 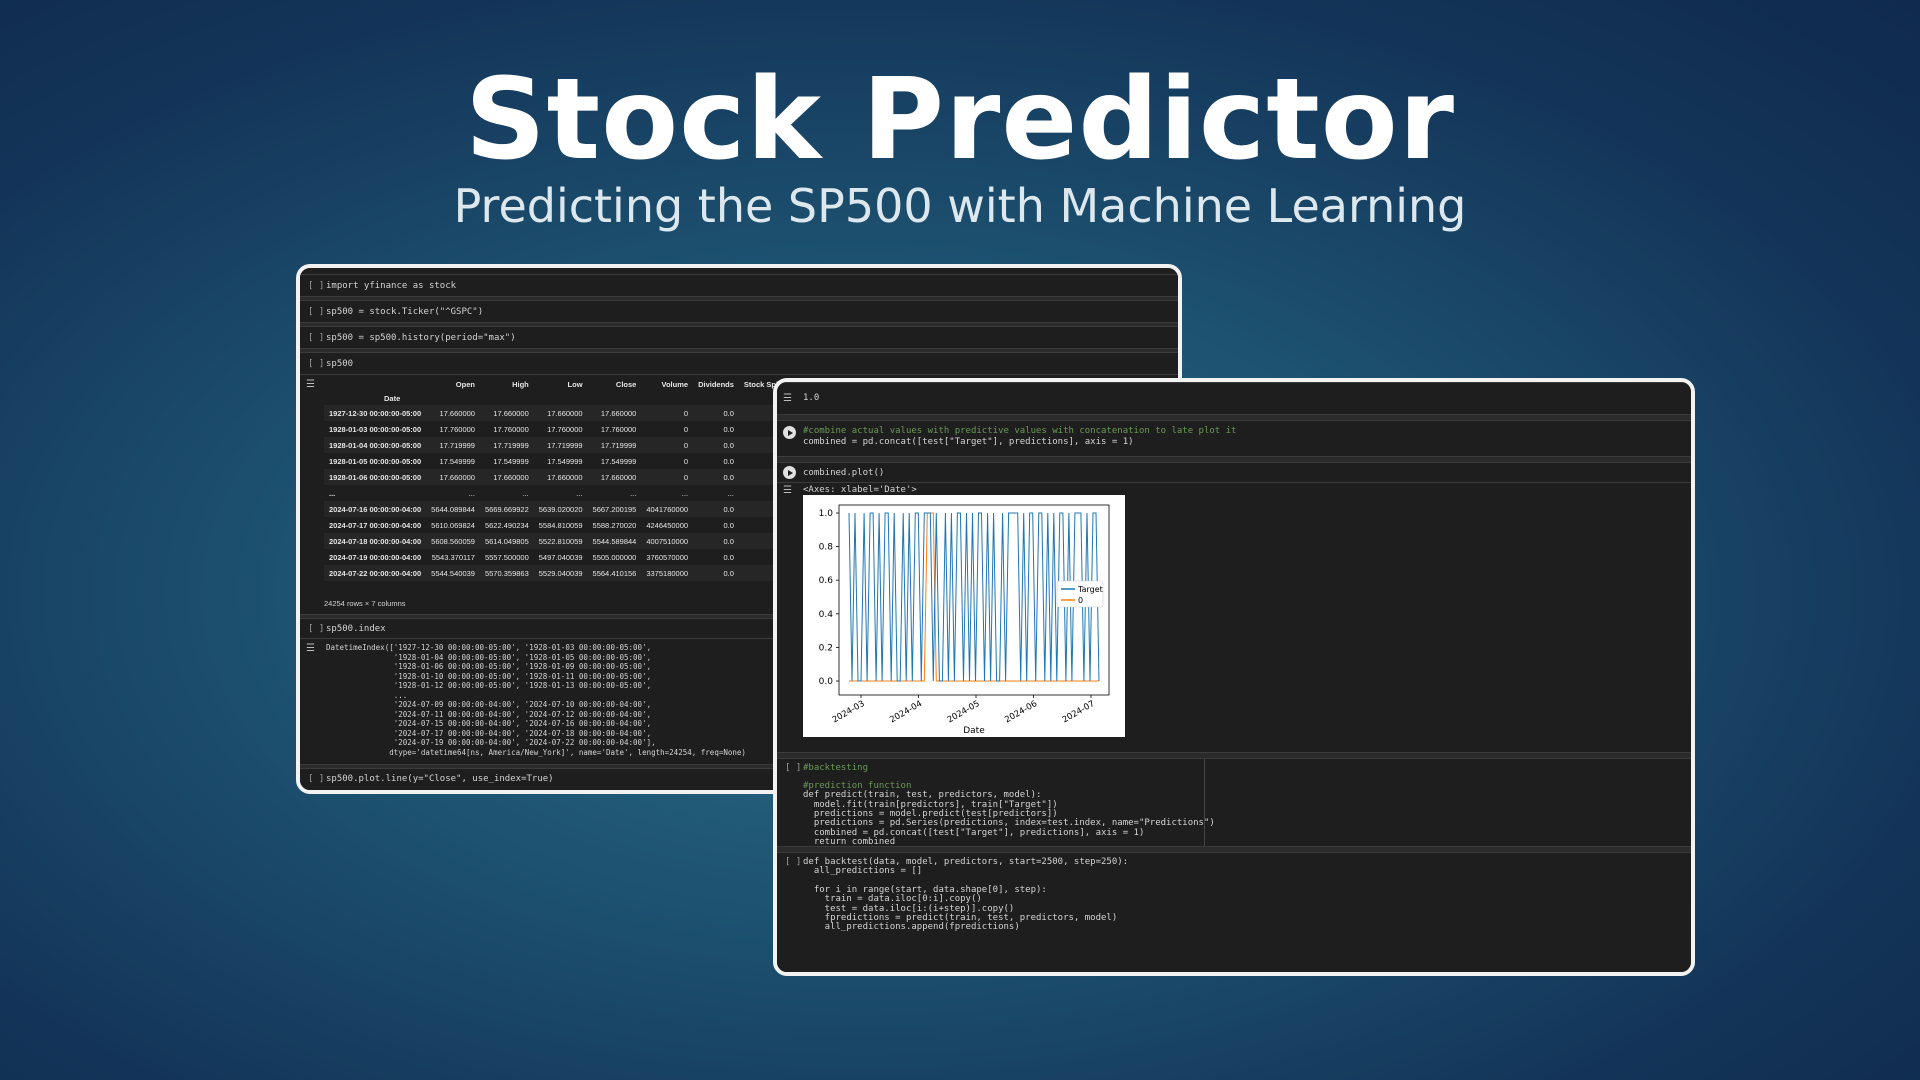 I want to click on code-comment: #backtesting, so click(x=835, y=768).